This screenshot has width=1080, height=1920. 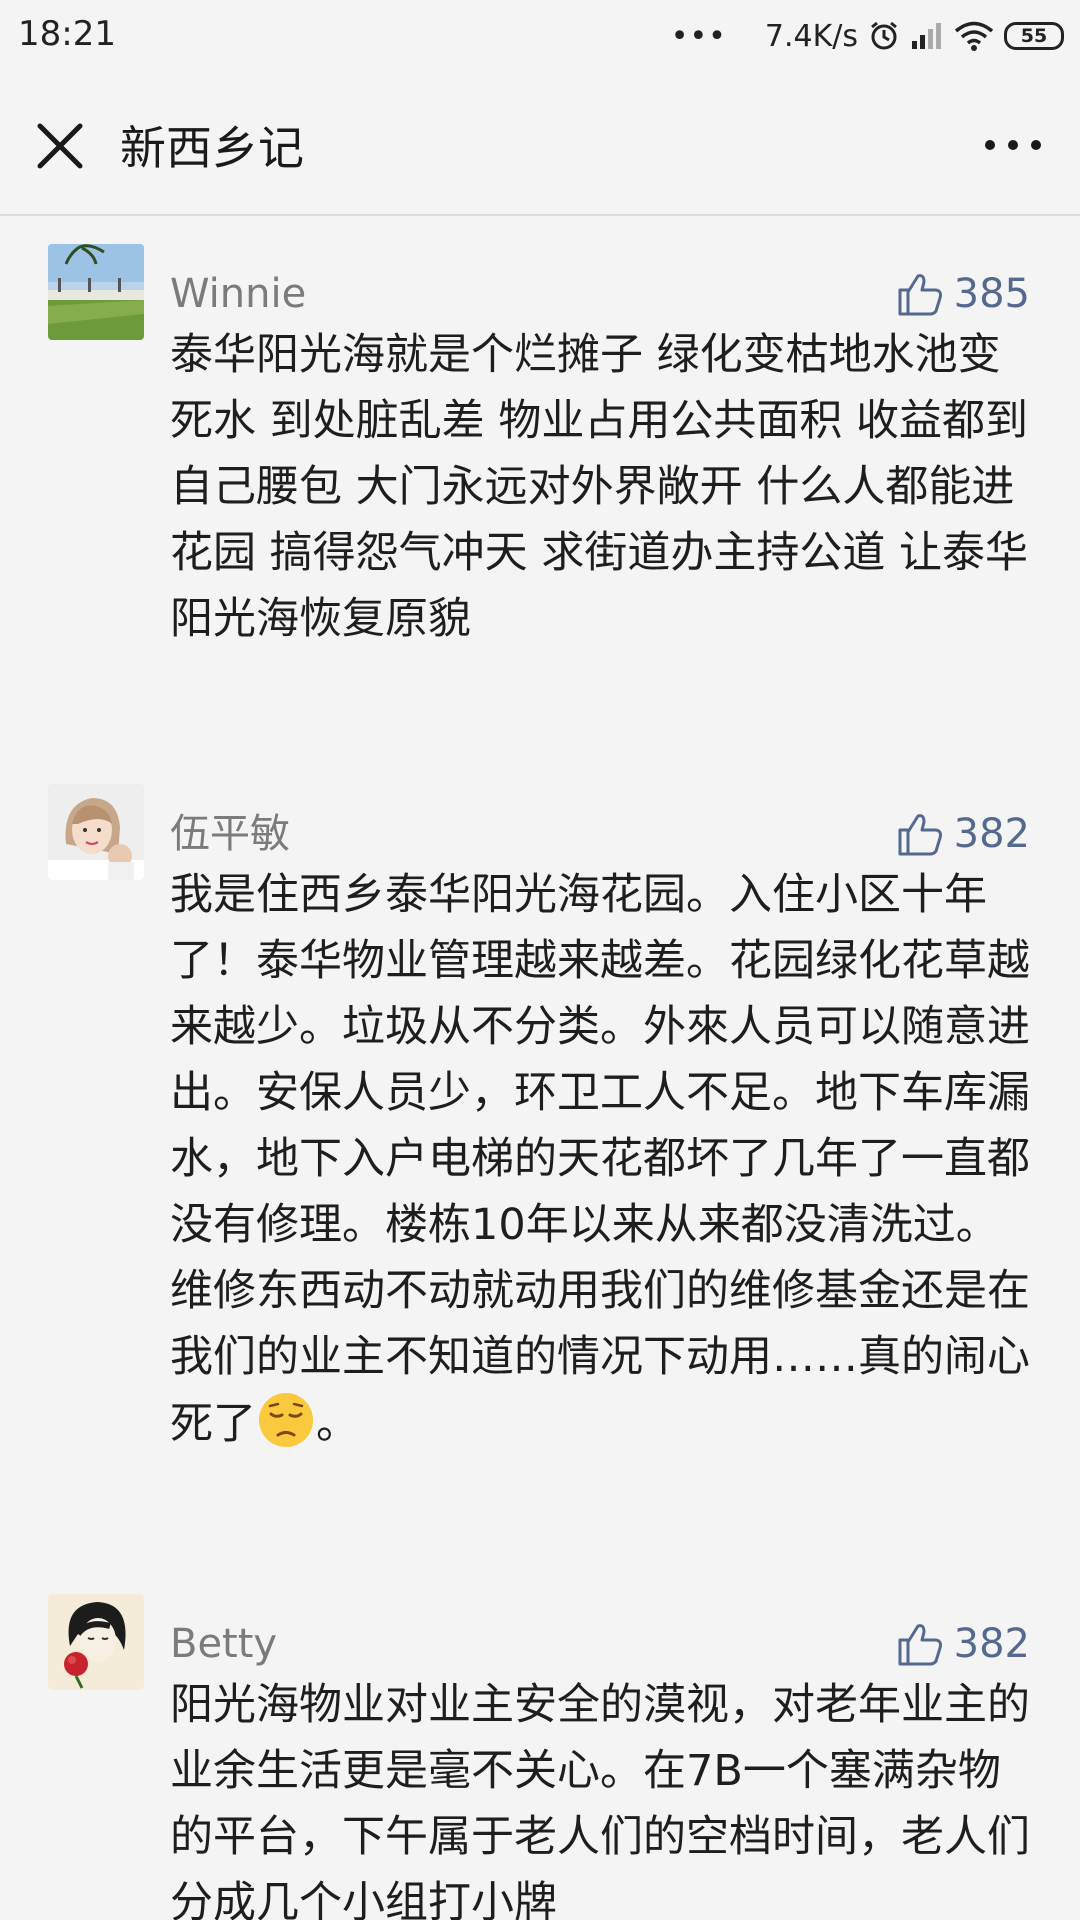 I want to click on page-title: 新西乡记, so click(x=212, y=148).